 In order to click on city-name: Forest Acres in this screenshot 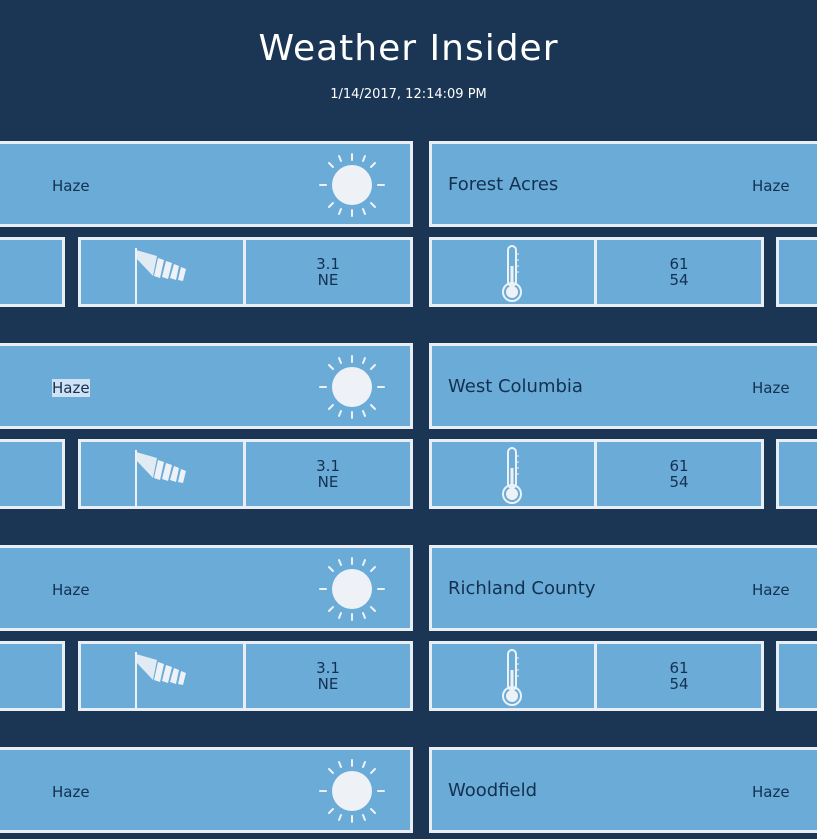, I will do `click(503, 184)`.